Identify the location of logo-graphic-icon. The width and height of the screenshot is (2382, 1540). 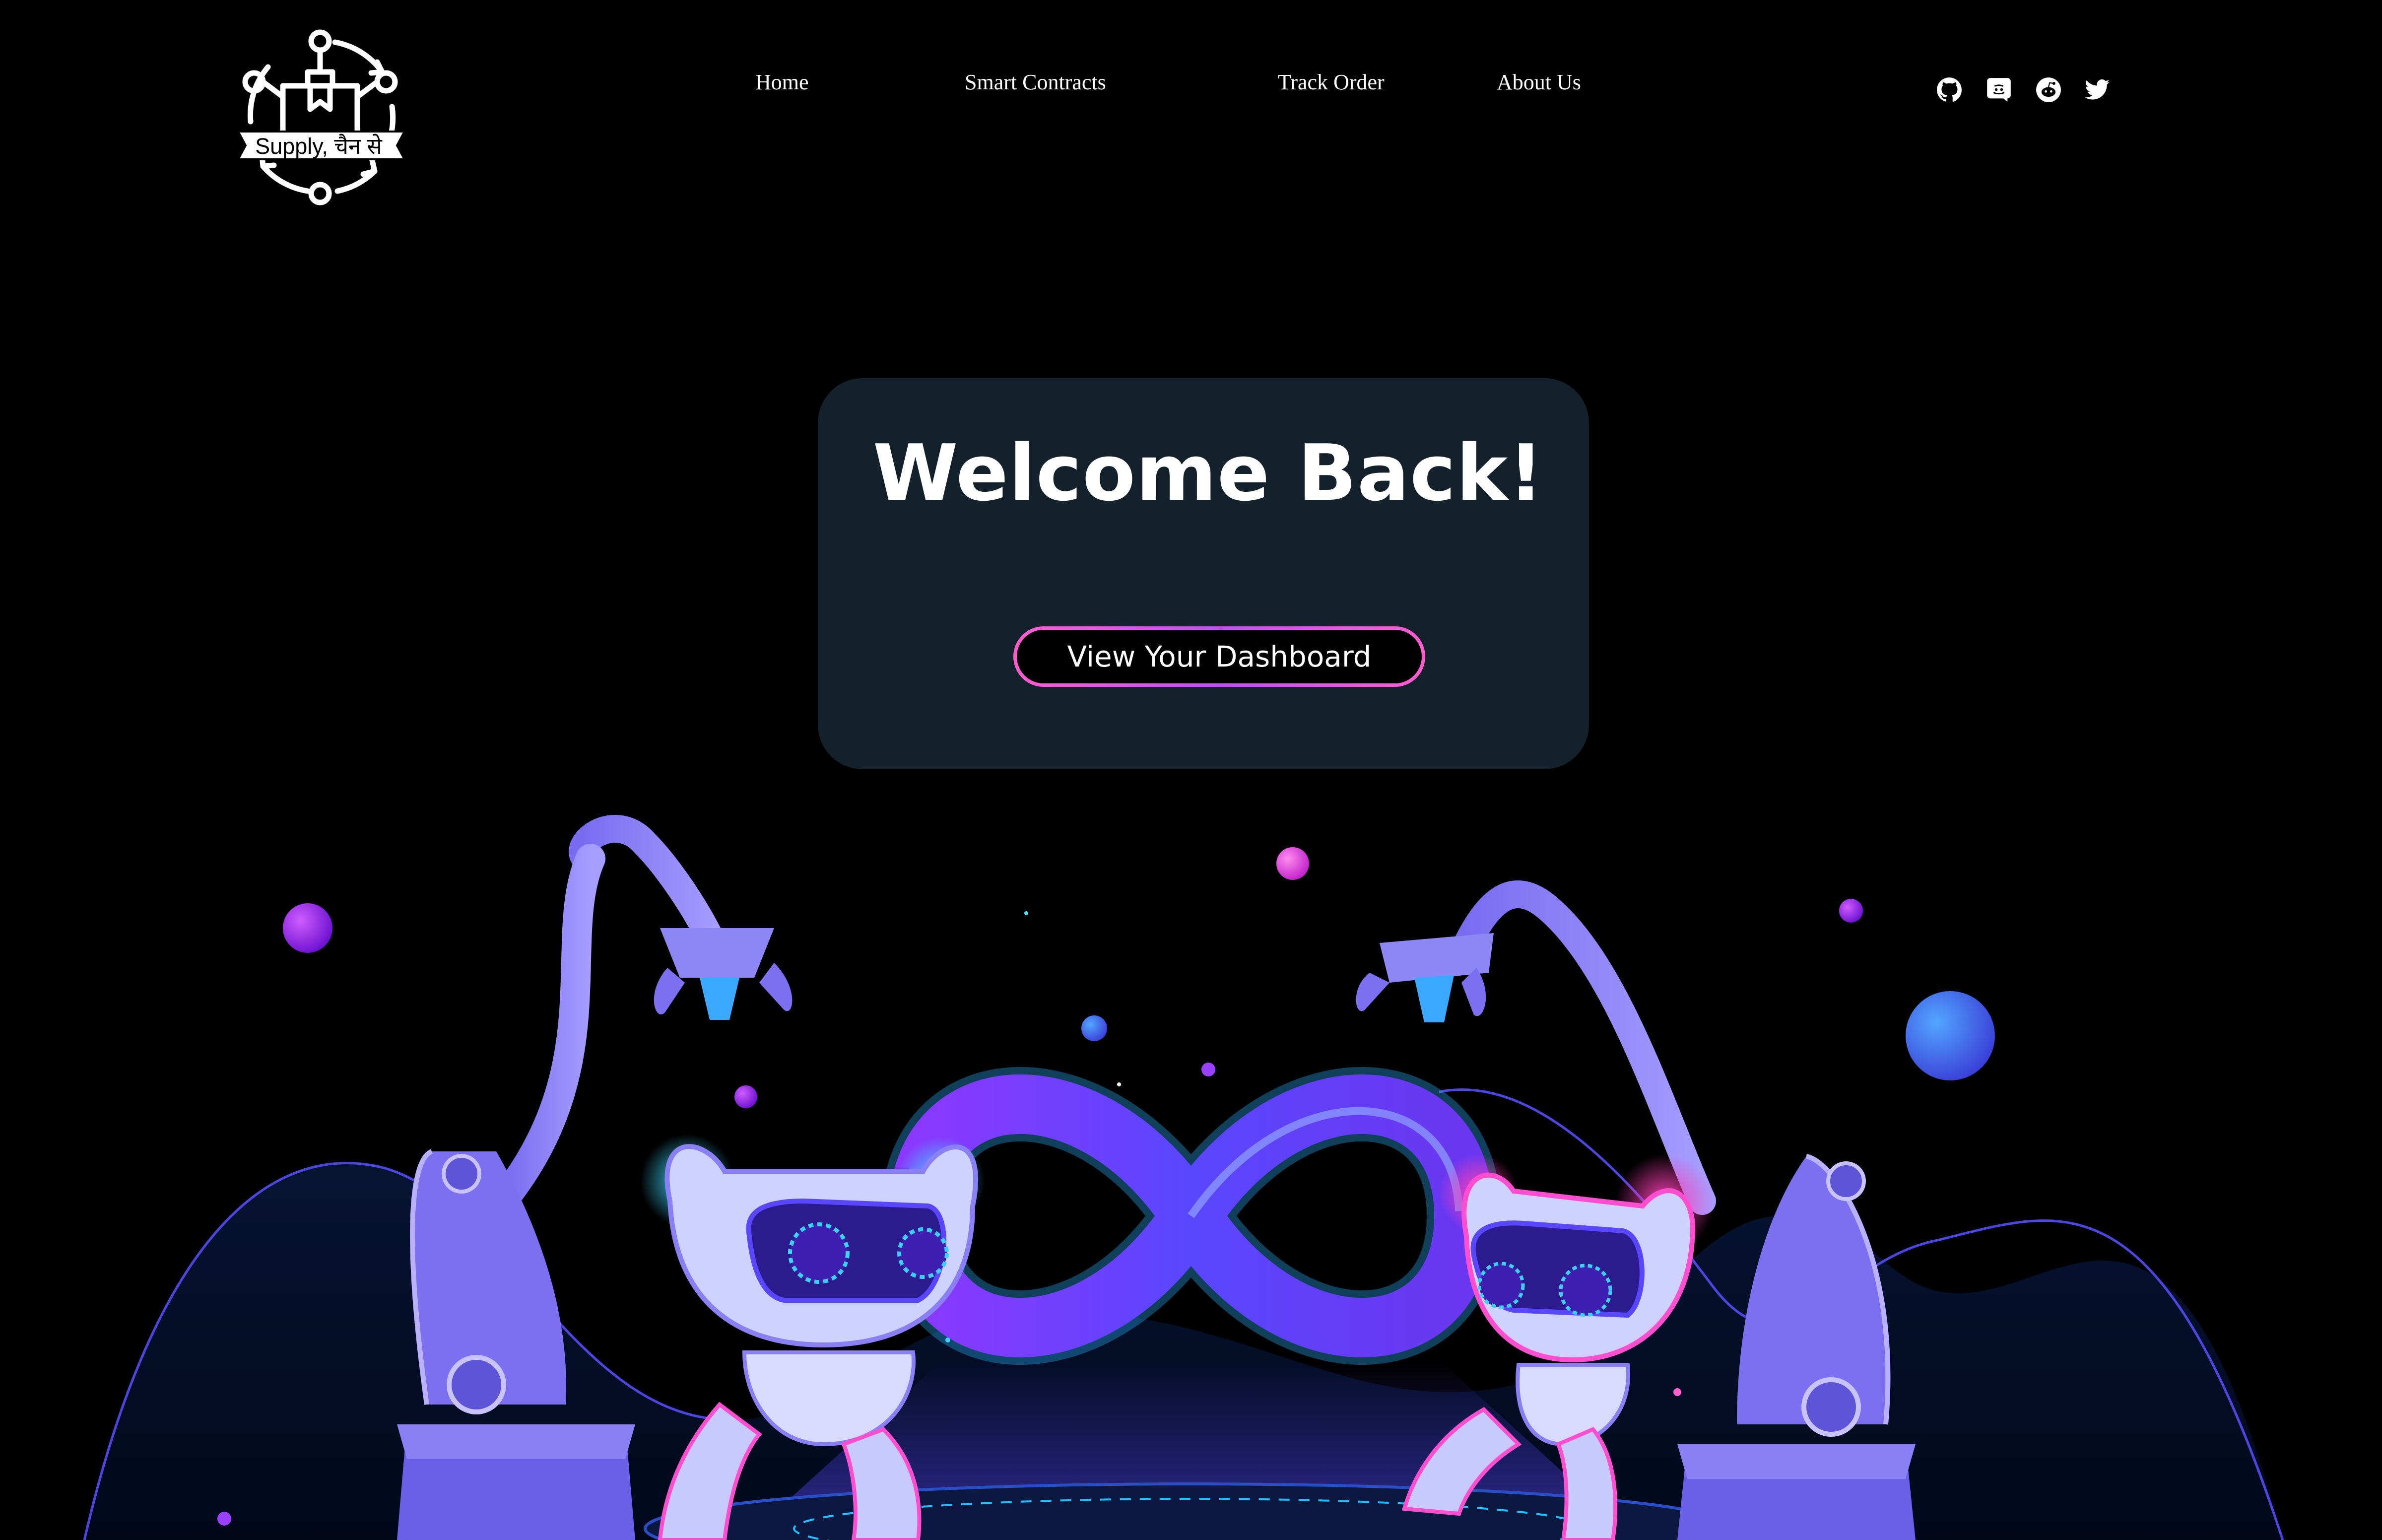
(321, 117).